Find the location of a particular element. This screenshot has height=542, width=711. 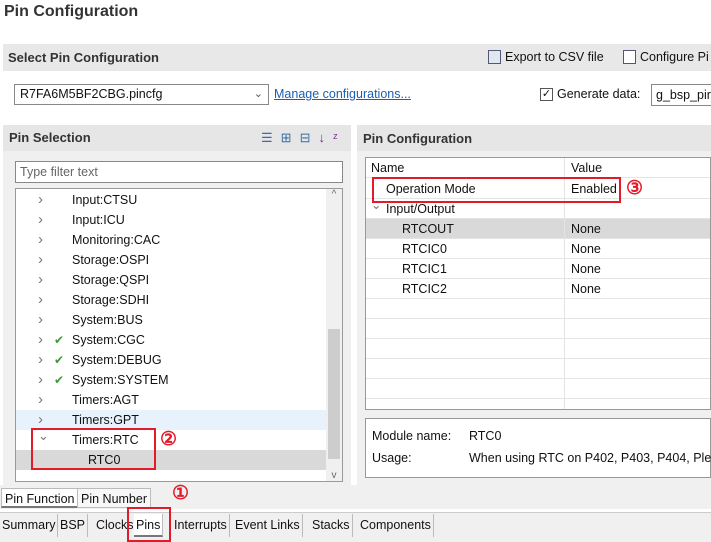

list-icon: ☰ is located at coordinates (271, 137).